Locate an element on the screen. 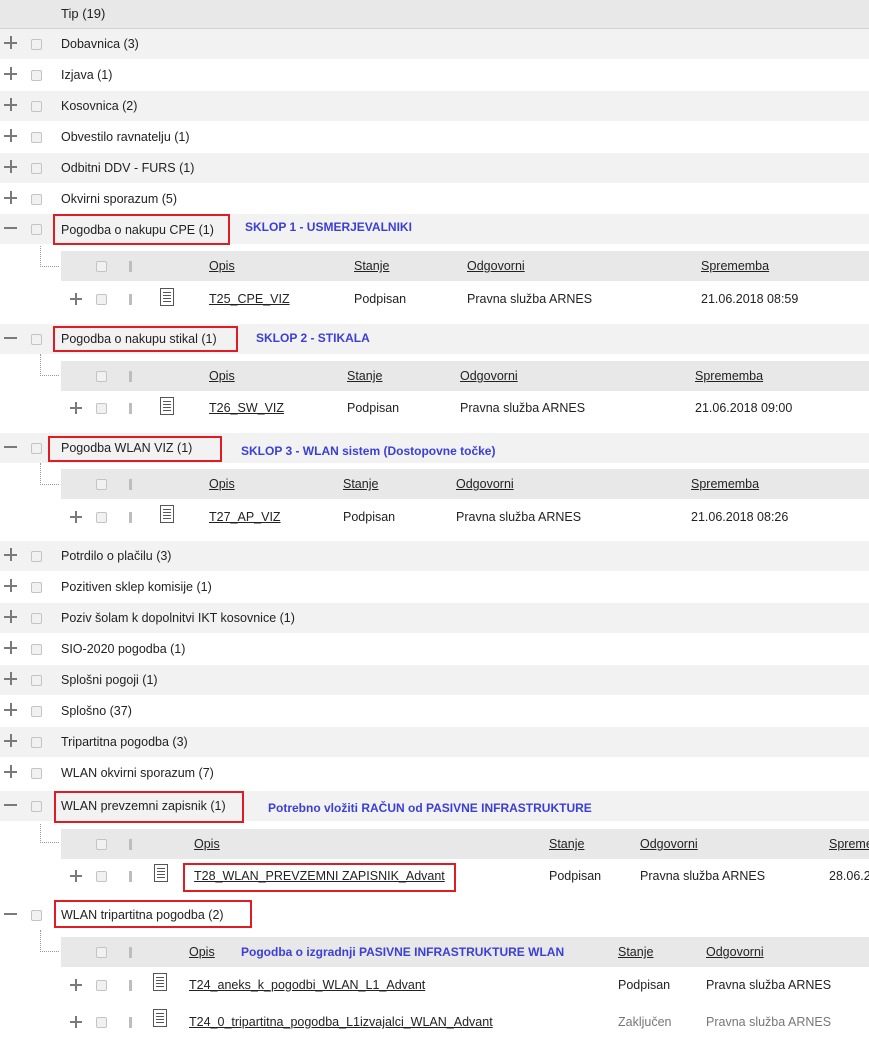  doc-link: T24_aneks_k_pogodbi_WLAN_L1_Advant is located at coordinates (307, 985).